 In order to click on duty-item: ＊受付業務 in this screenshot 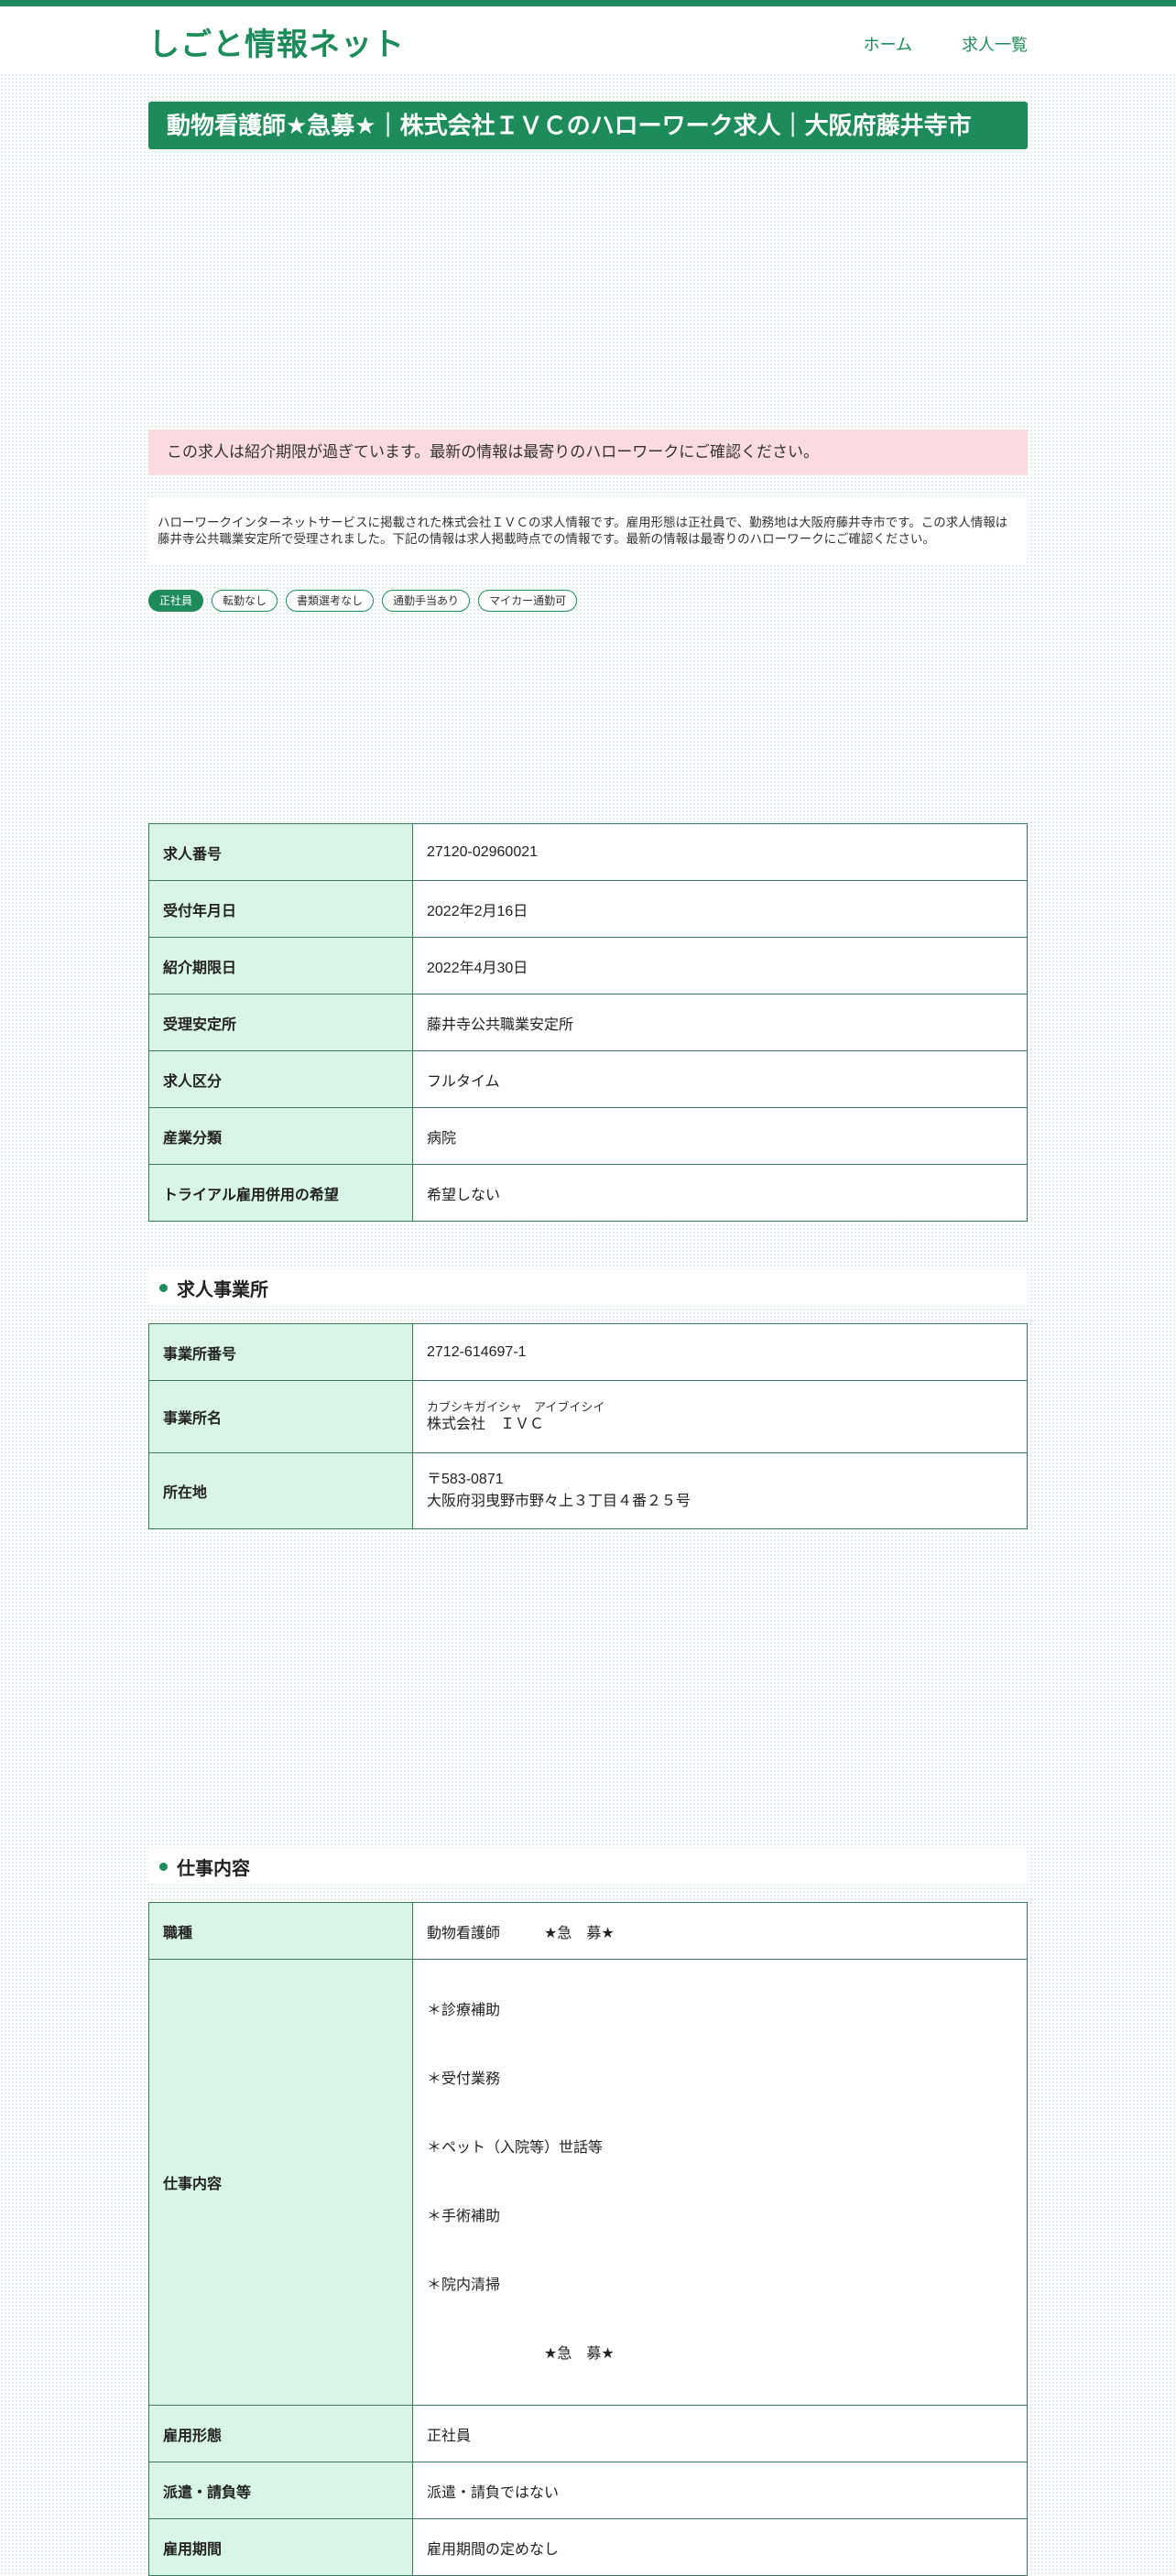, I will do `click(464, 2079)`.